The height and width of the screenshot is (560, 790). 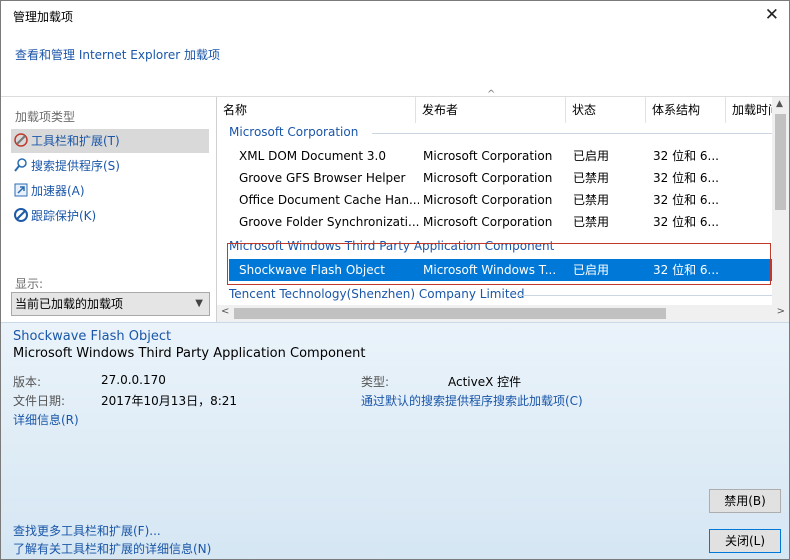 I want to click on file-date-label: 文件日期:, so click(x=39, y=401).